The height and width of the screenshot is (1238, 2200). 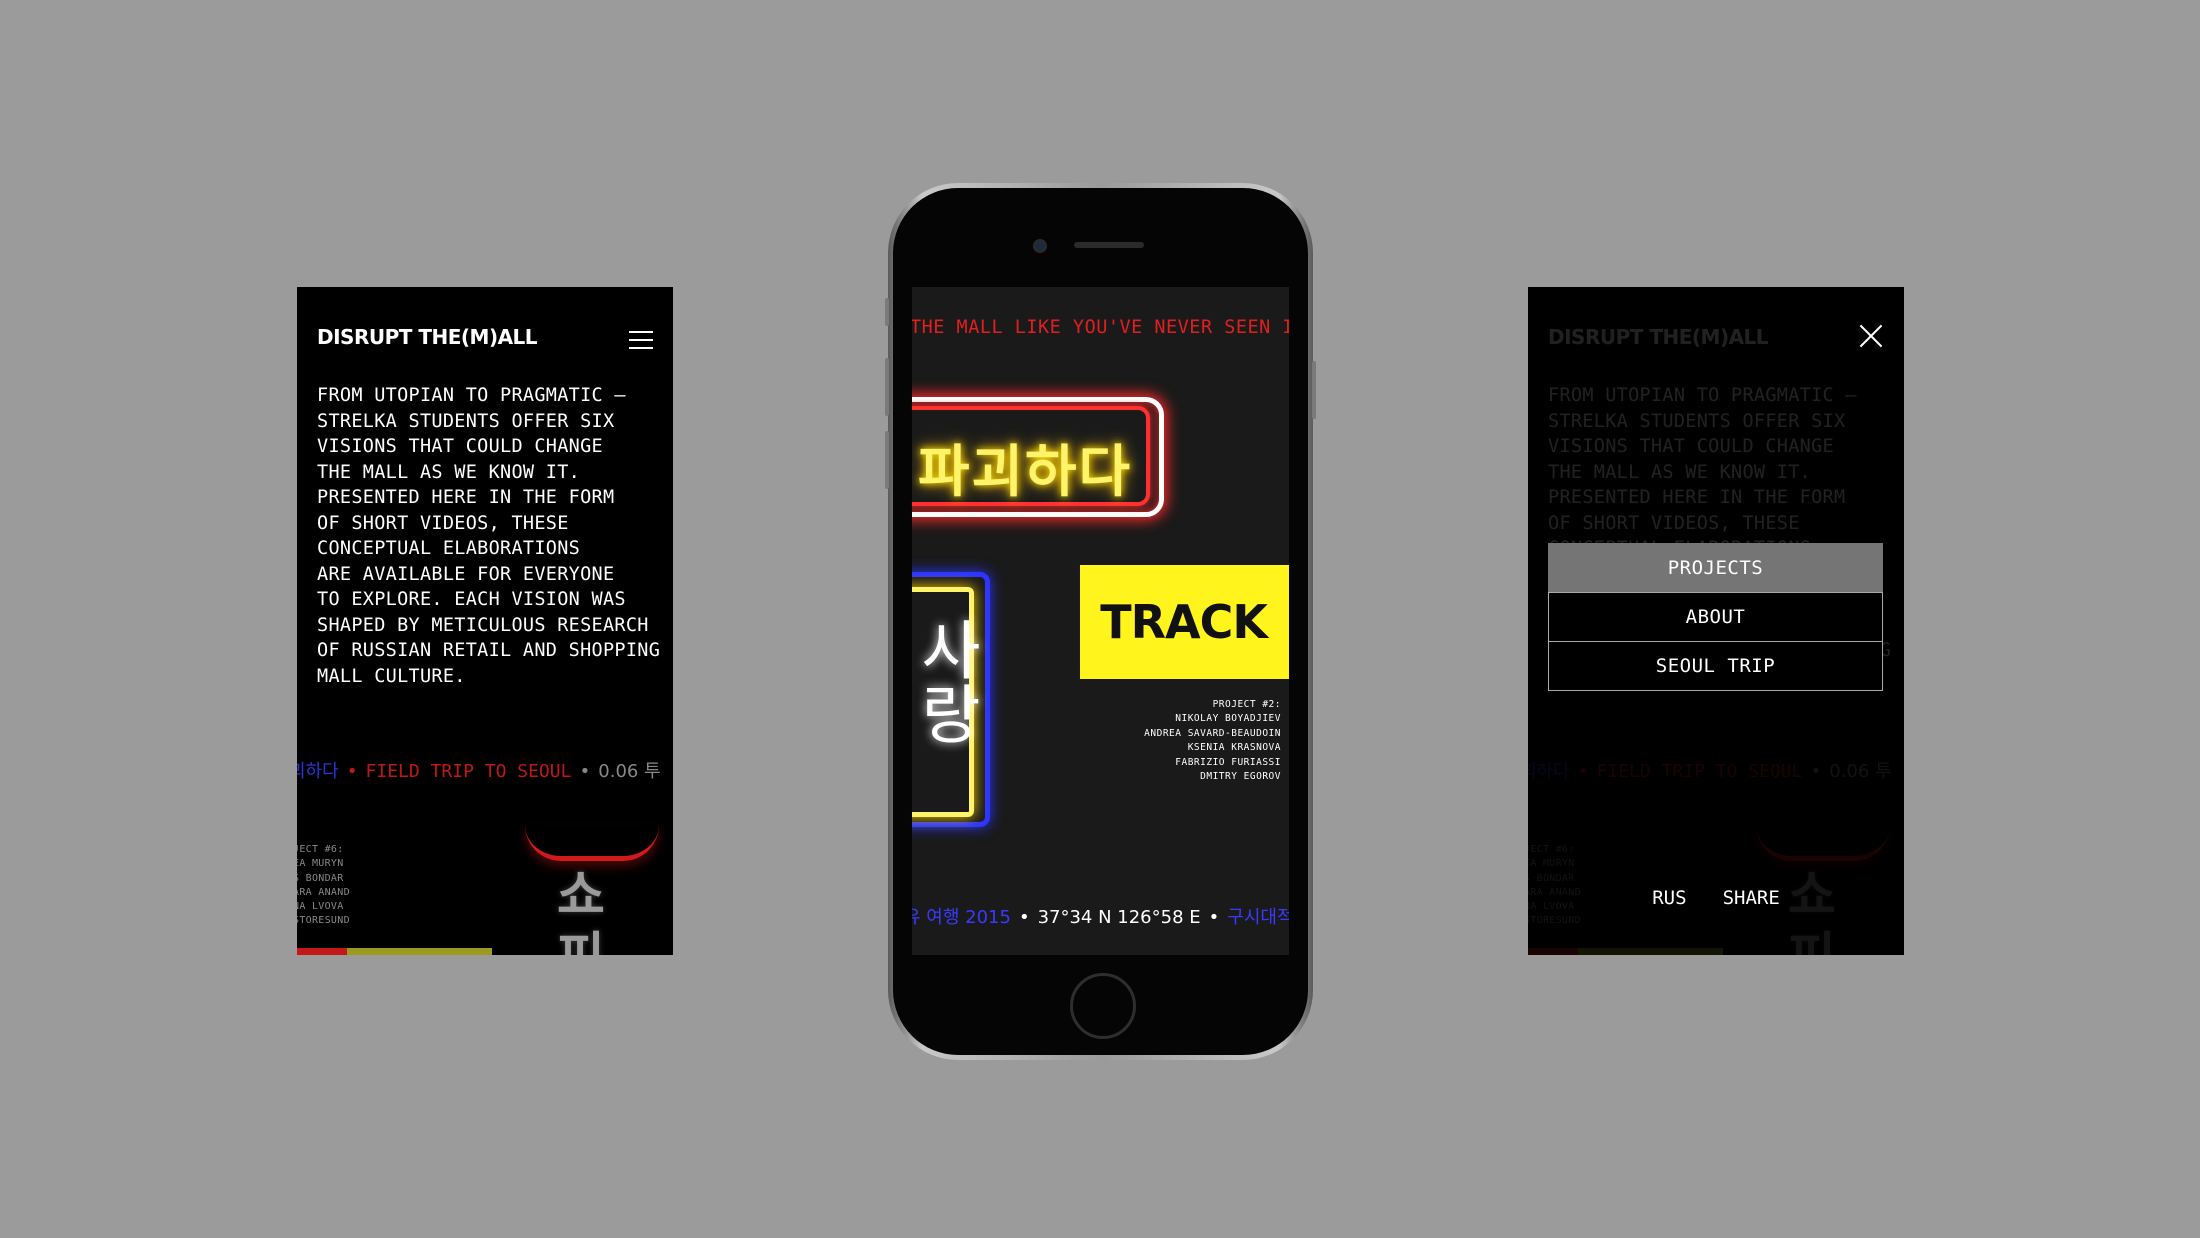 I want to click on menu-footer: RUS SHARE, so click(x=1716, y=898).